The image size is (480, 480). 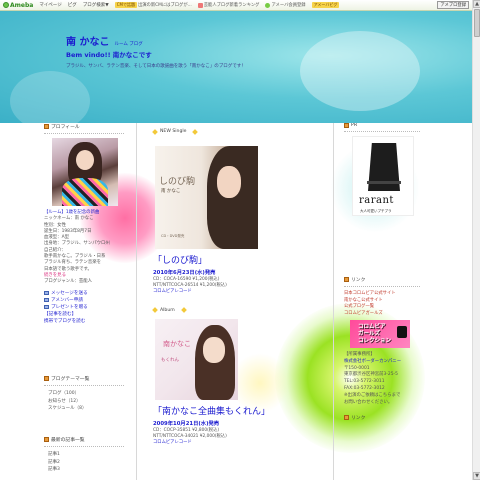 What do you see at coordinates (156, 66) in the screenshot?
I see `blog-description: ブラジル、サンバ、ラテン音楽、そして日本の歌謡曲を歌う「南かなこ」のブログです！` at bounding box center [156, 66].